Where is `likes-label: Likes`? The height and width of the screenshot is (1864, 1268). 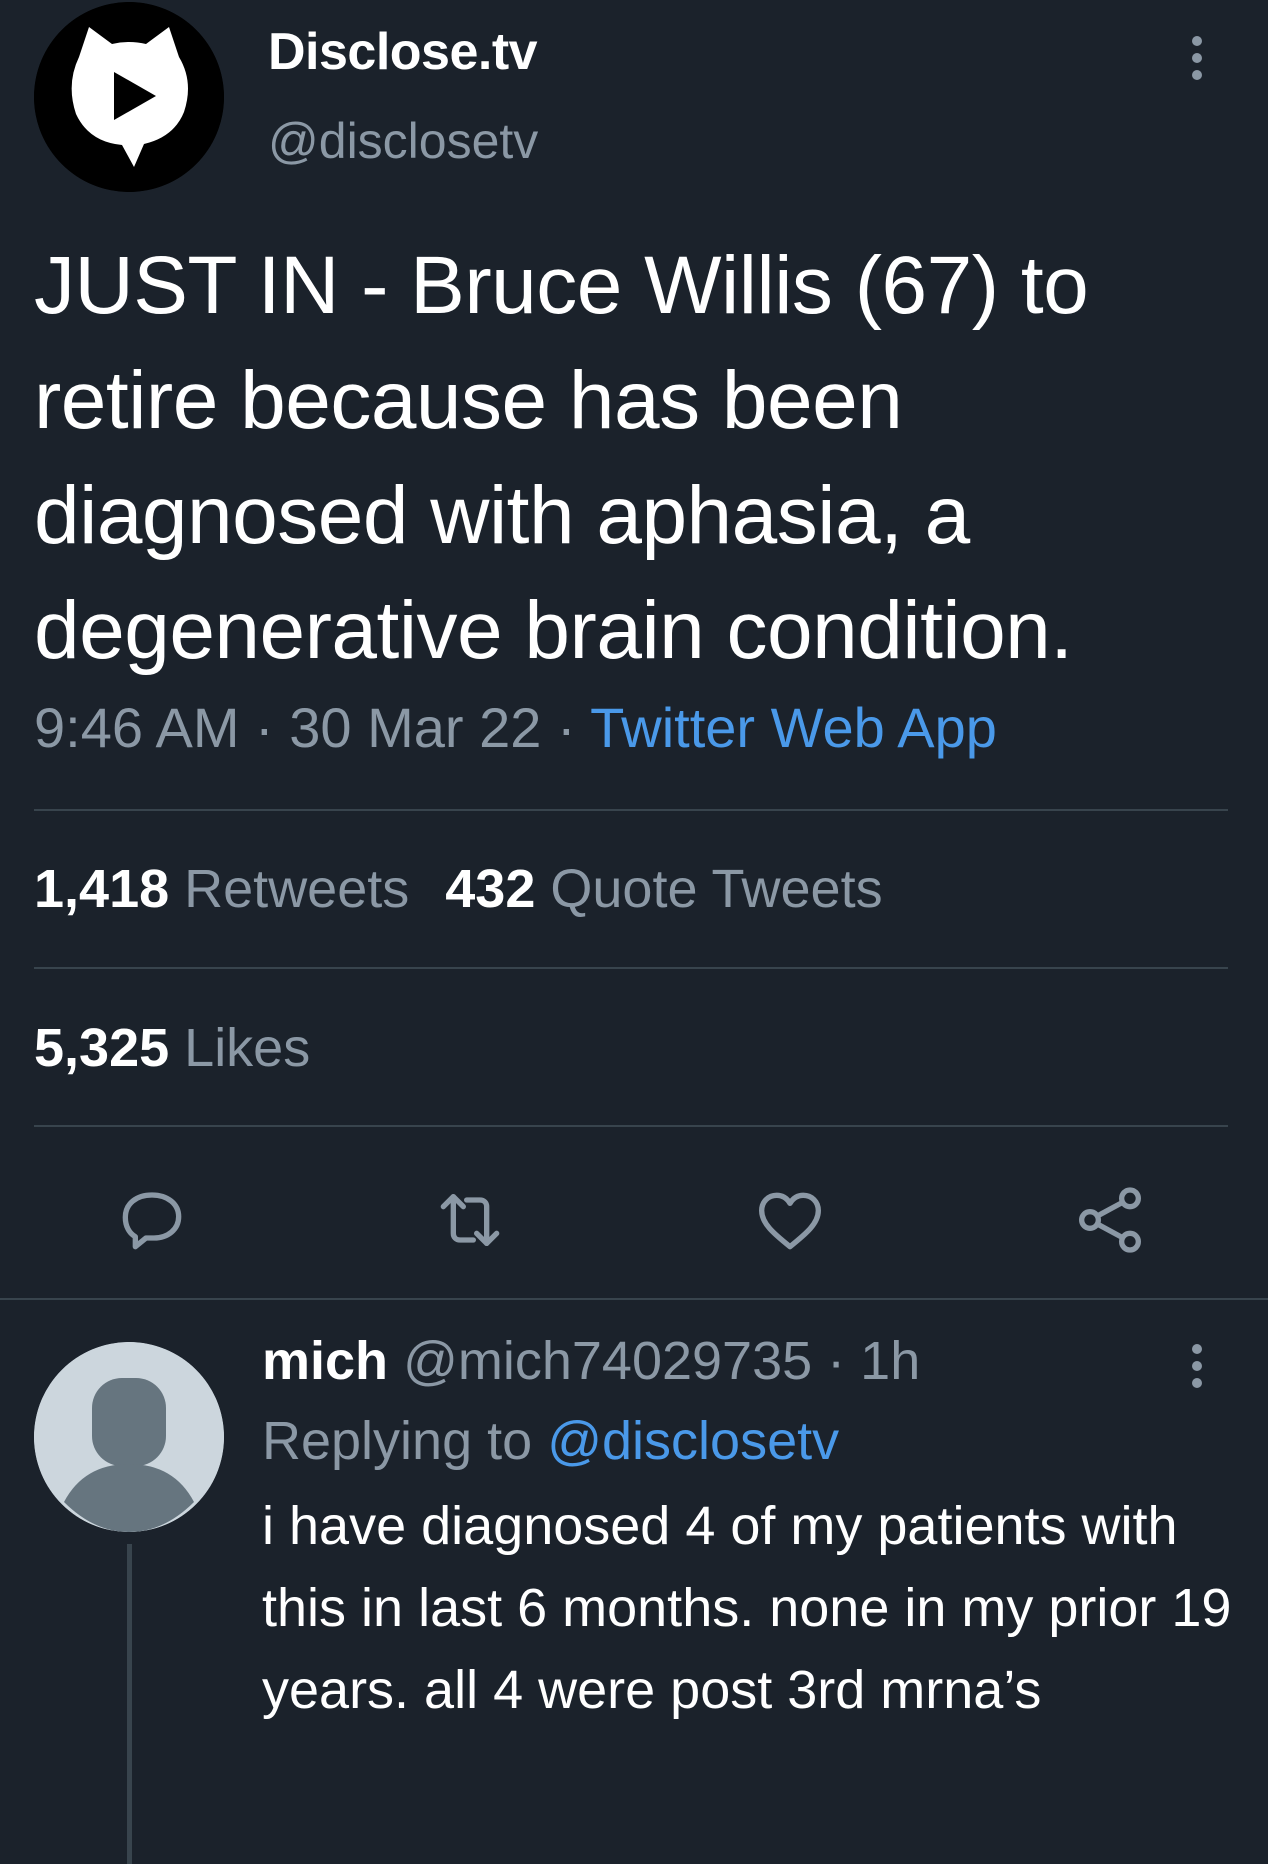
likes-label: Likes is located at coordinates (247, 1048).